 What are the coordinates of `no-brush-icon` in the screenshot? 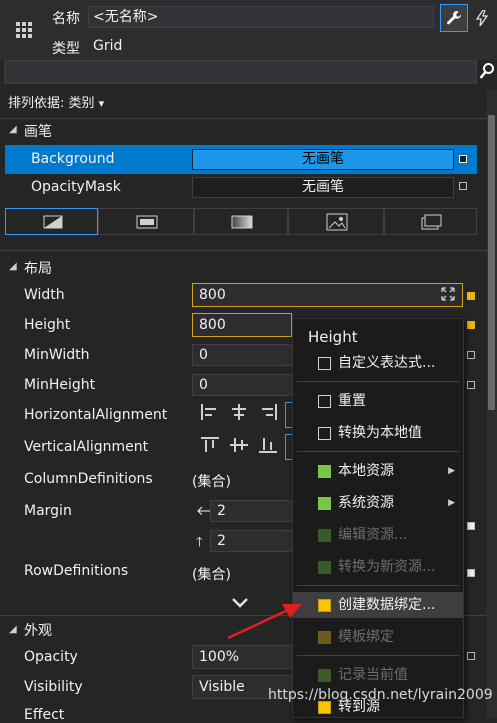 It's located at (53, 222).